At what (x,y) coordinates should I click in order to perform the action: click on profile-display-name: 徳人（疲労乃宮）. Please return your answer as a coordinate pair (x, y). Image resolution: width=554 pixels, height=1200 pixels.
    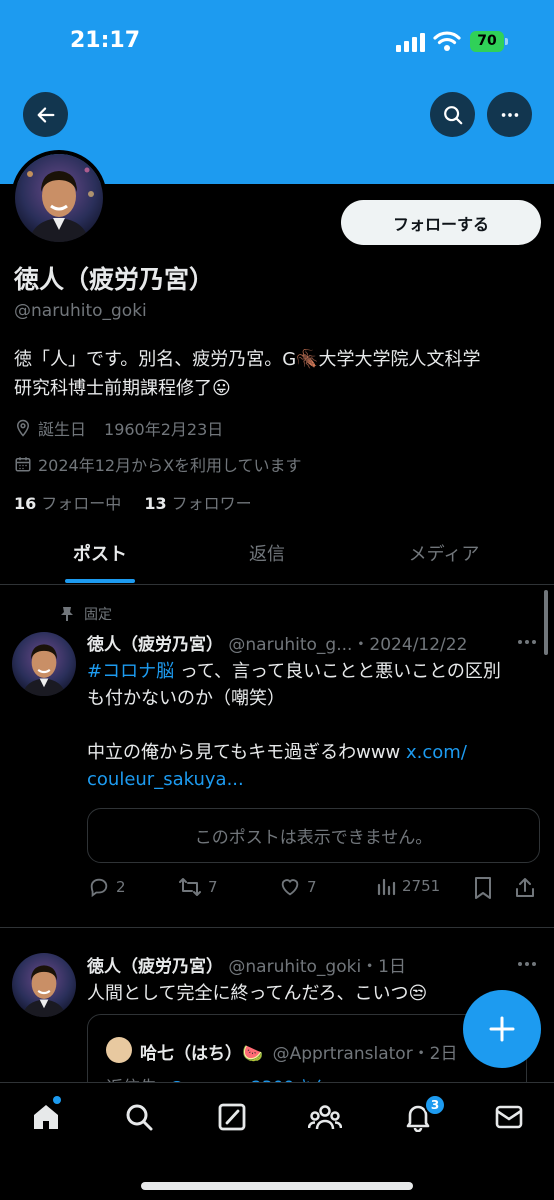
    Looking at the image, I should click on (114, 279).